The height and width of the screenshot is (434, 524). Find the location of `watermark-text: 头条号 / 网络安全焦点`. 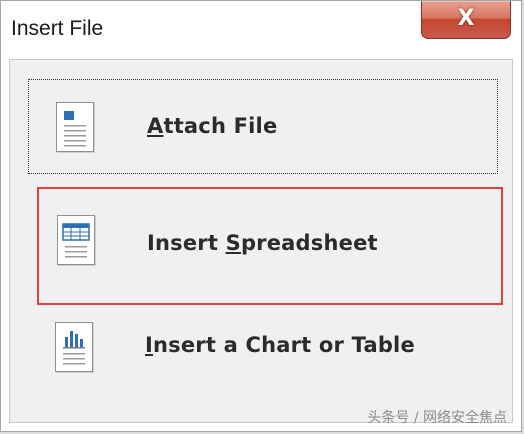

watermark-text: 头条号 / 网络安全焦点 is located at coordinates (437, 418).